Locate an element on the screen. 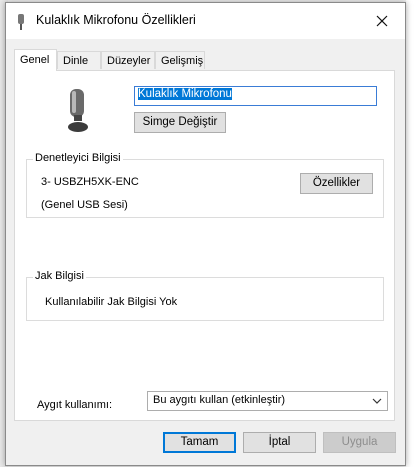 The width and height of the screenshot is (418, 467). close-button is located at coordinates (382, 21).